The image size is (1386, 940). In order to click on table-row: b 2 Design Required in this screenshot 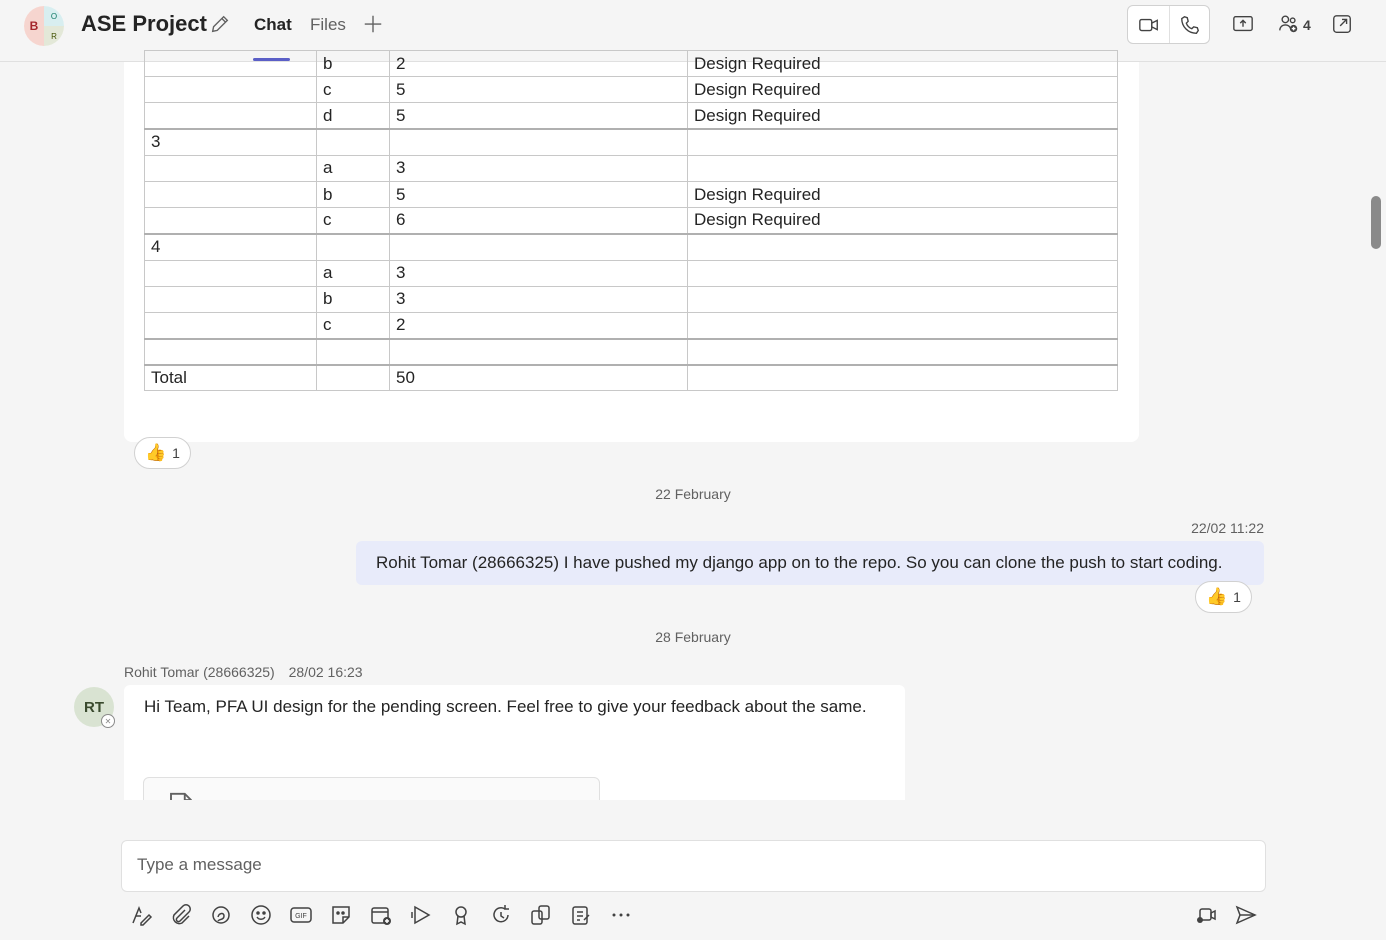, I will do `click(631, 63)`.